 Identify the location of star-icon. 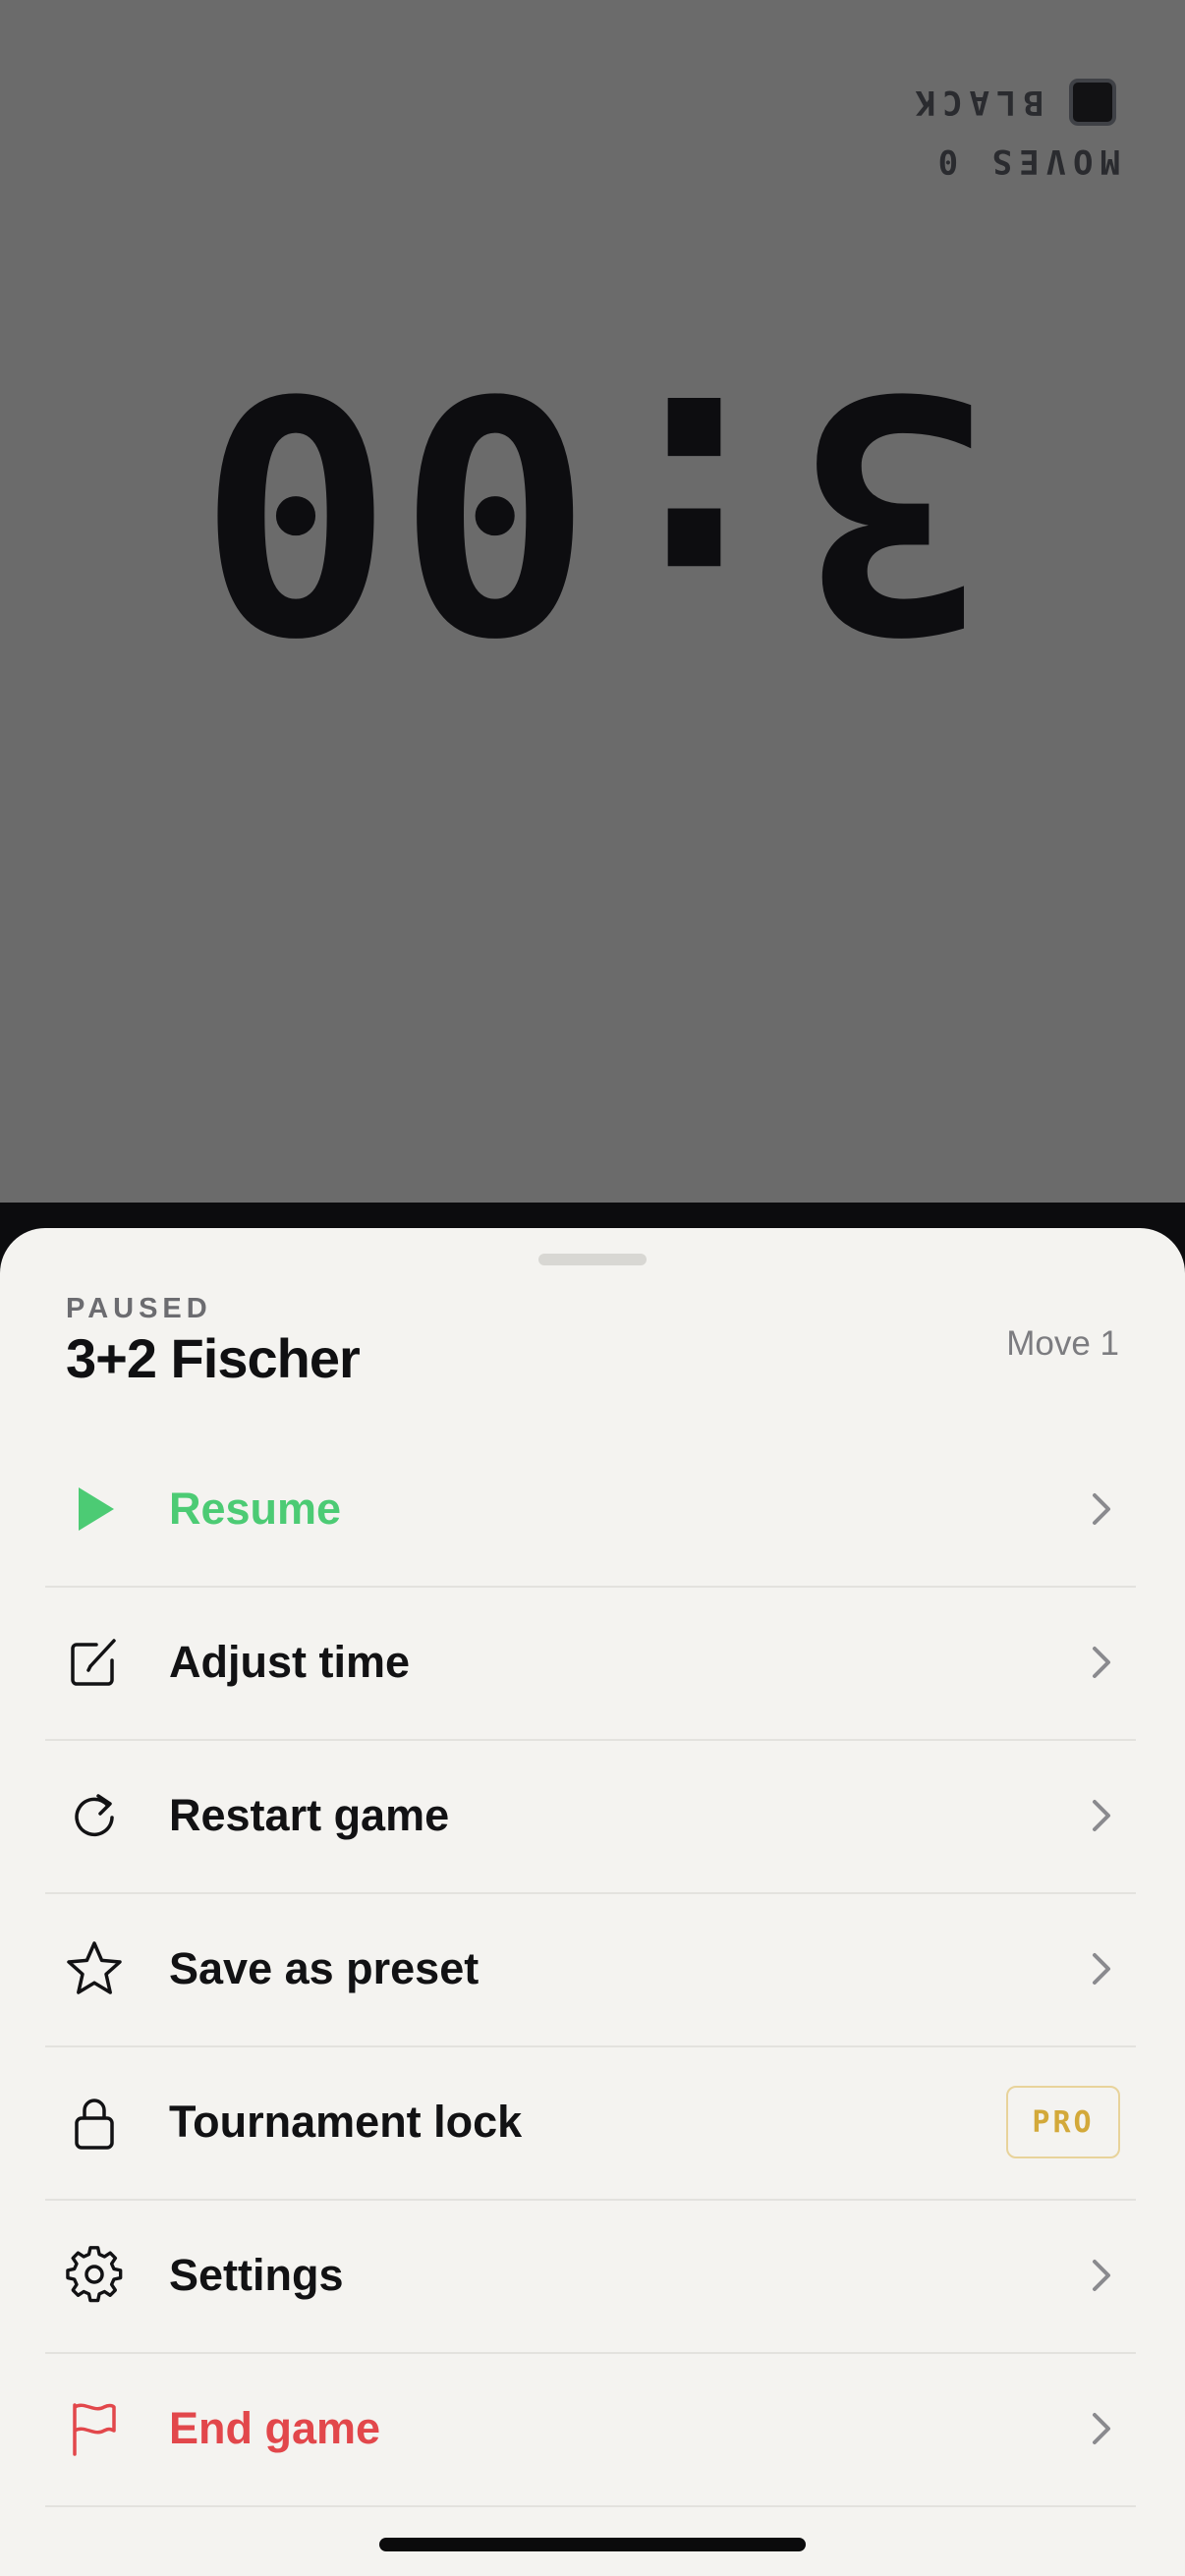
(95, 1967).